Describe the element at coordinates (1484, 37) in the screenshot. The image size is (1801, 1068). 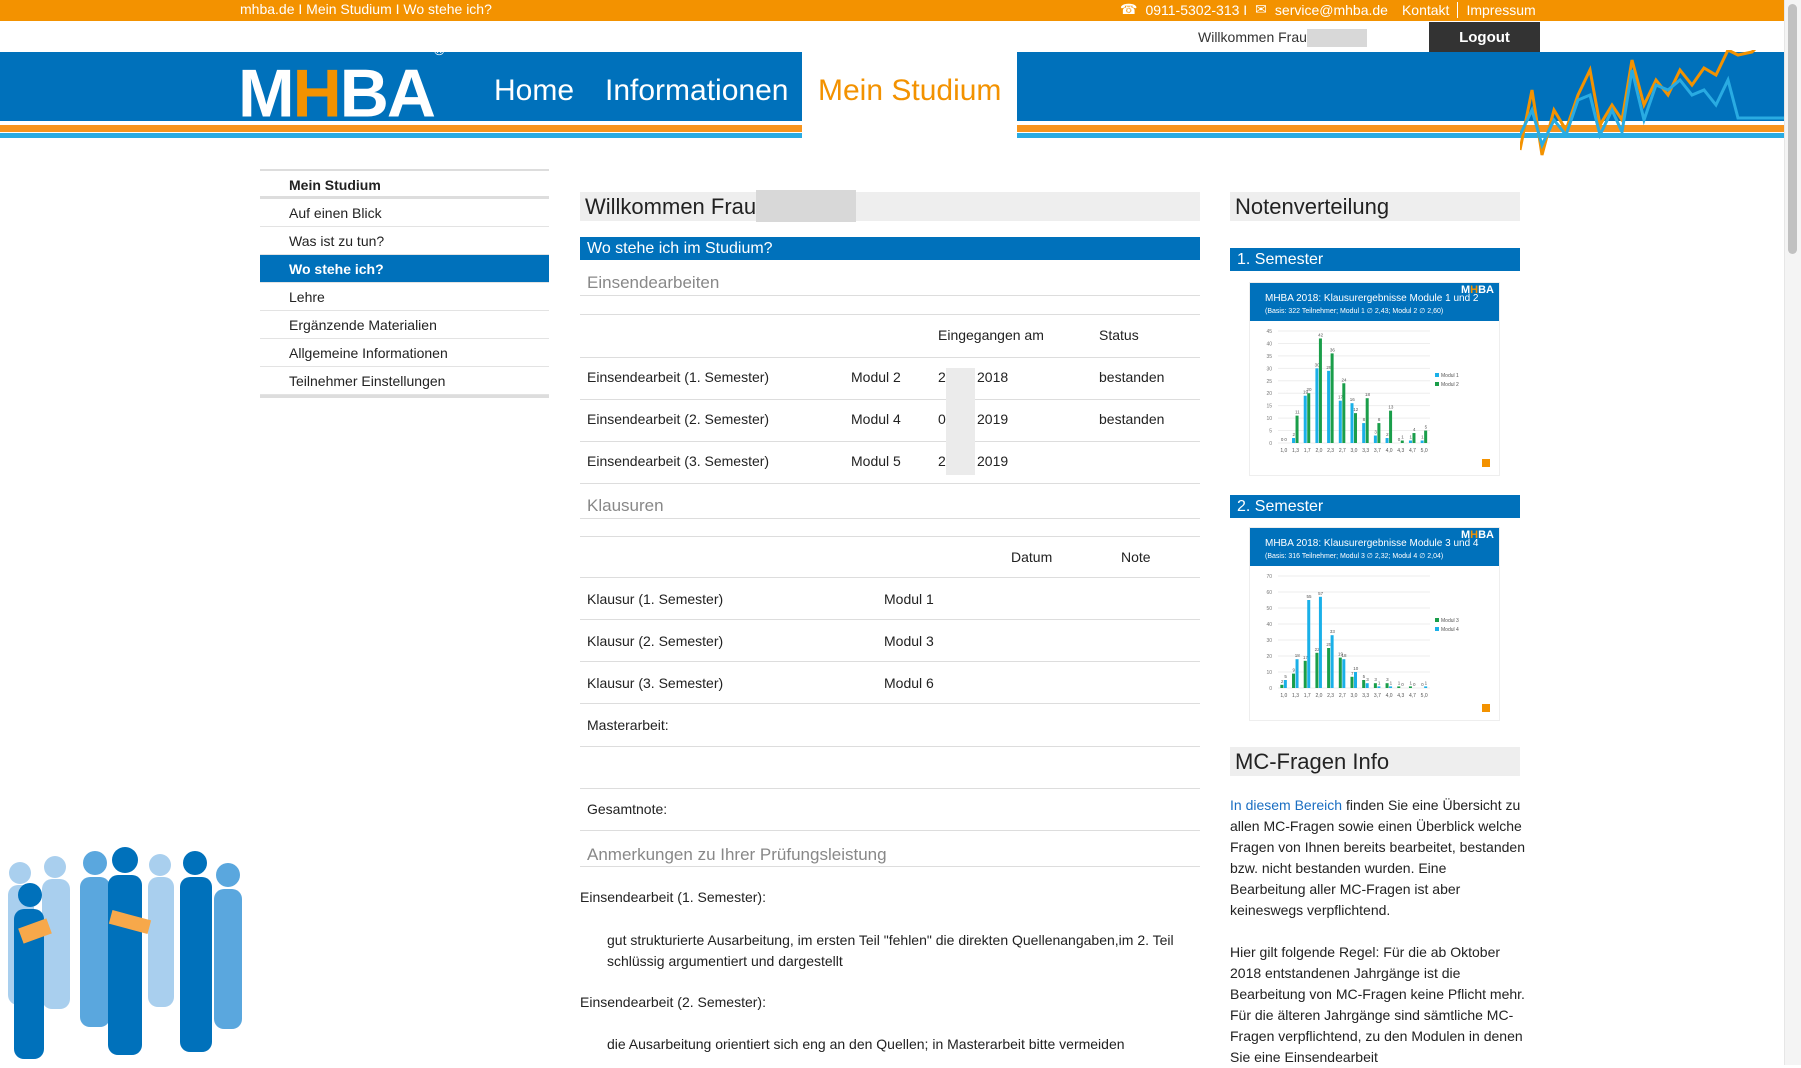
I see `logout-button: Logout` at that location.